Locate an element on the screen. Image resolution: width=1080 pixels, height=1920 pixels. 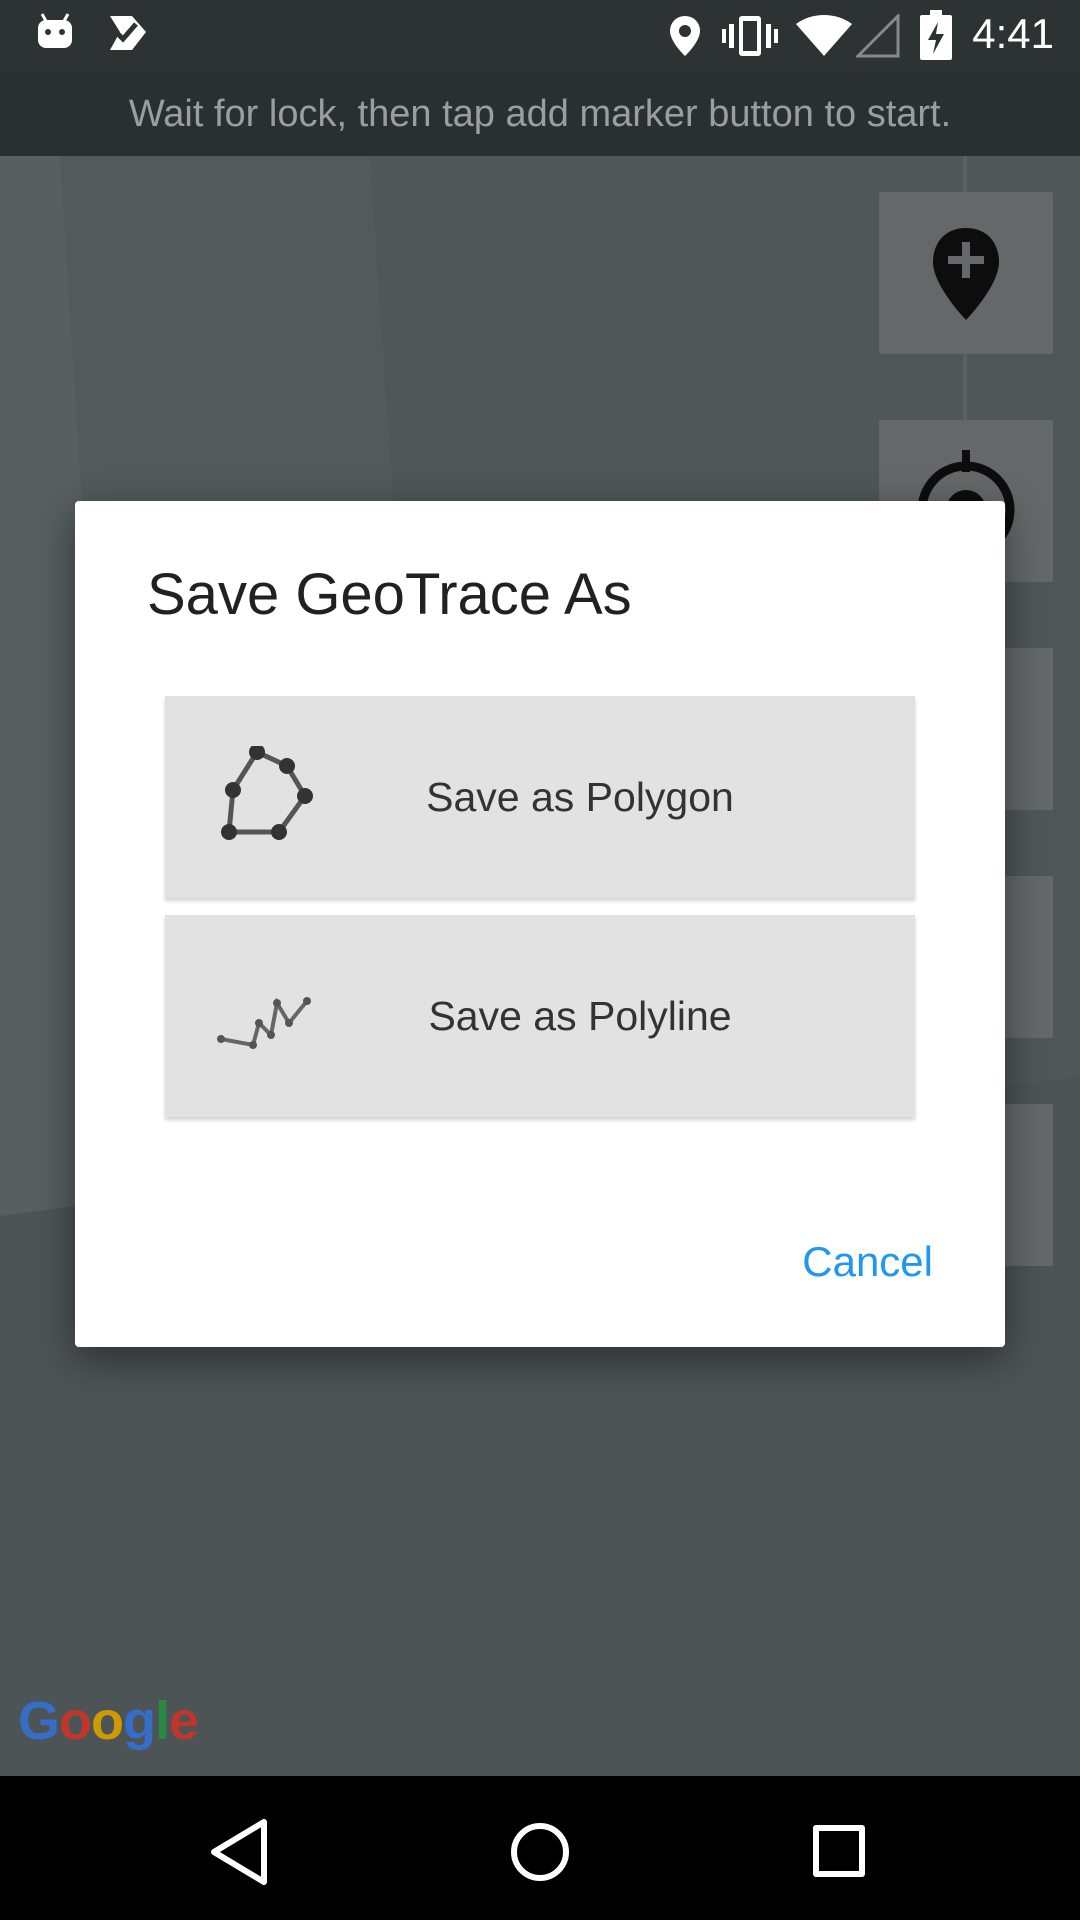
save-as-polygon-button: Save as Polygon is located at coordinates (540, 797).